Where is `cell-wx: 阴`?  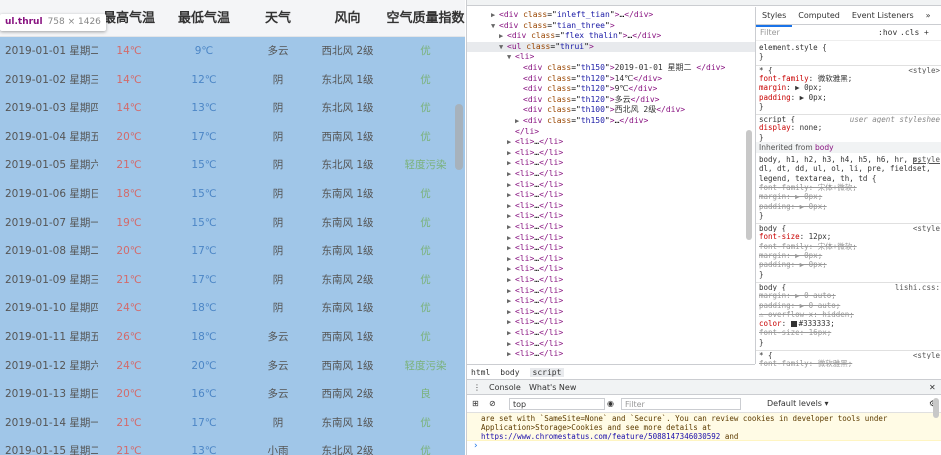
cell-wx: 阴 is located at coordinates (278, 165).